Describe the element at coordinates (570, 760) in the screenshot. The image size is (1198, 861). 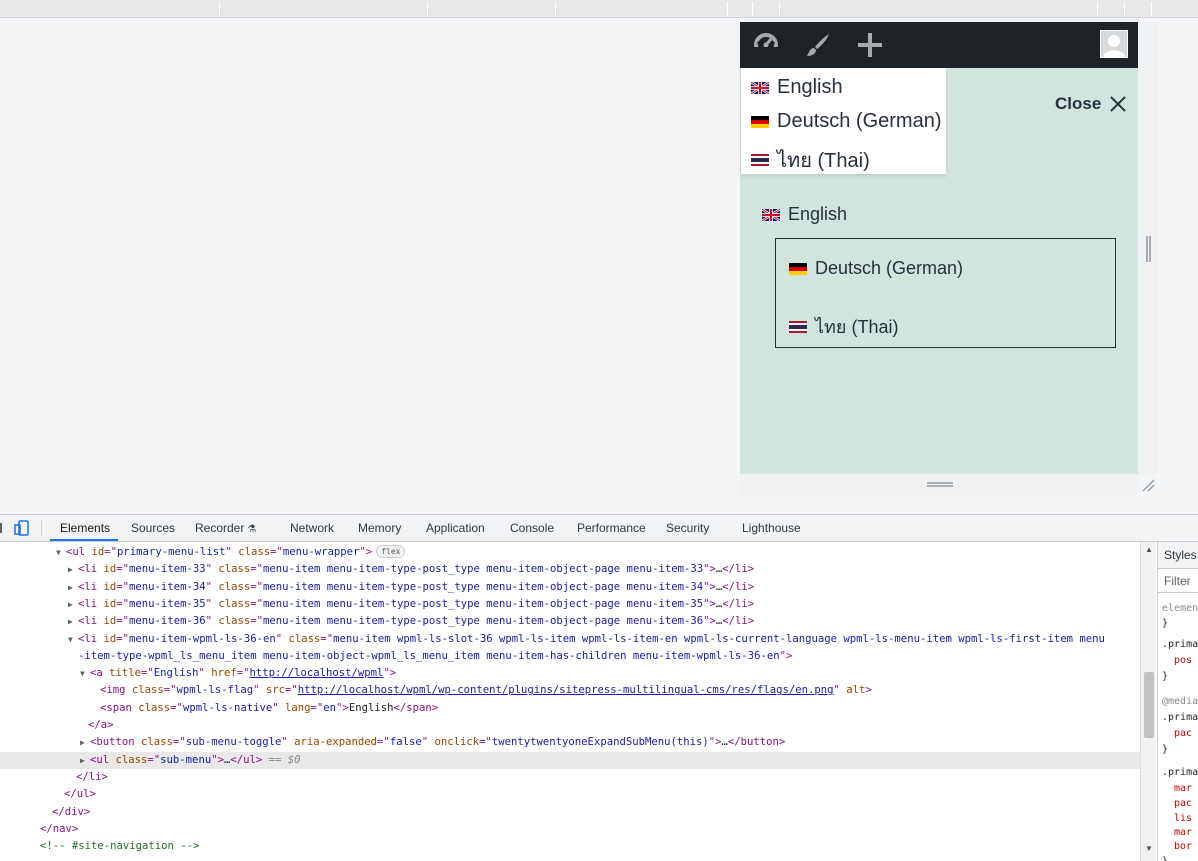
I see `dom-node-selected: ▶ <ul class="sub-menu">…</ul> == $0` at that location.